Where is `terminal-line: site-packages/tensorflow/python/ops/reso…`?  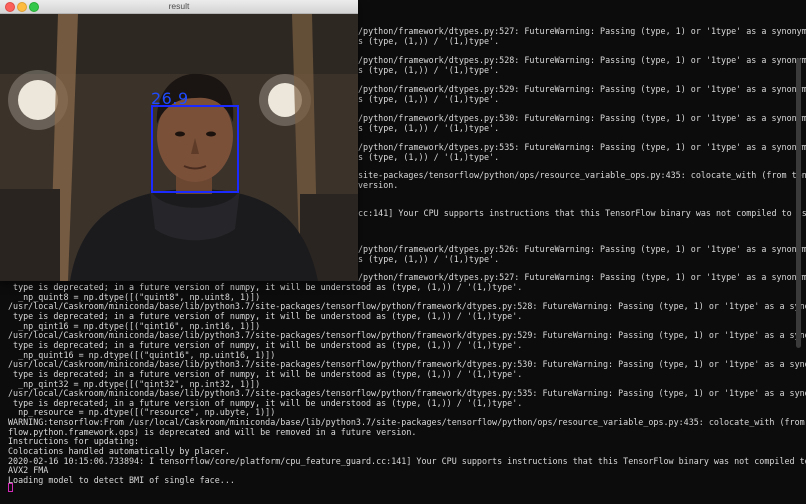 terminal-line: site-packages/tensorflow/python/ops/reso… is located at coordinates (582, 175).